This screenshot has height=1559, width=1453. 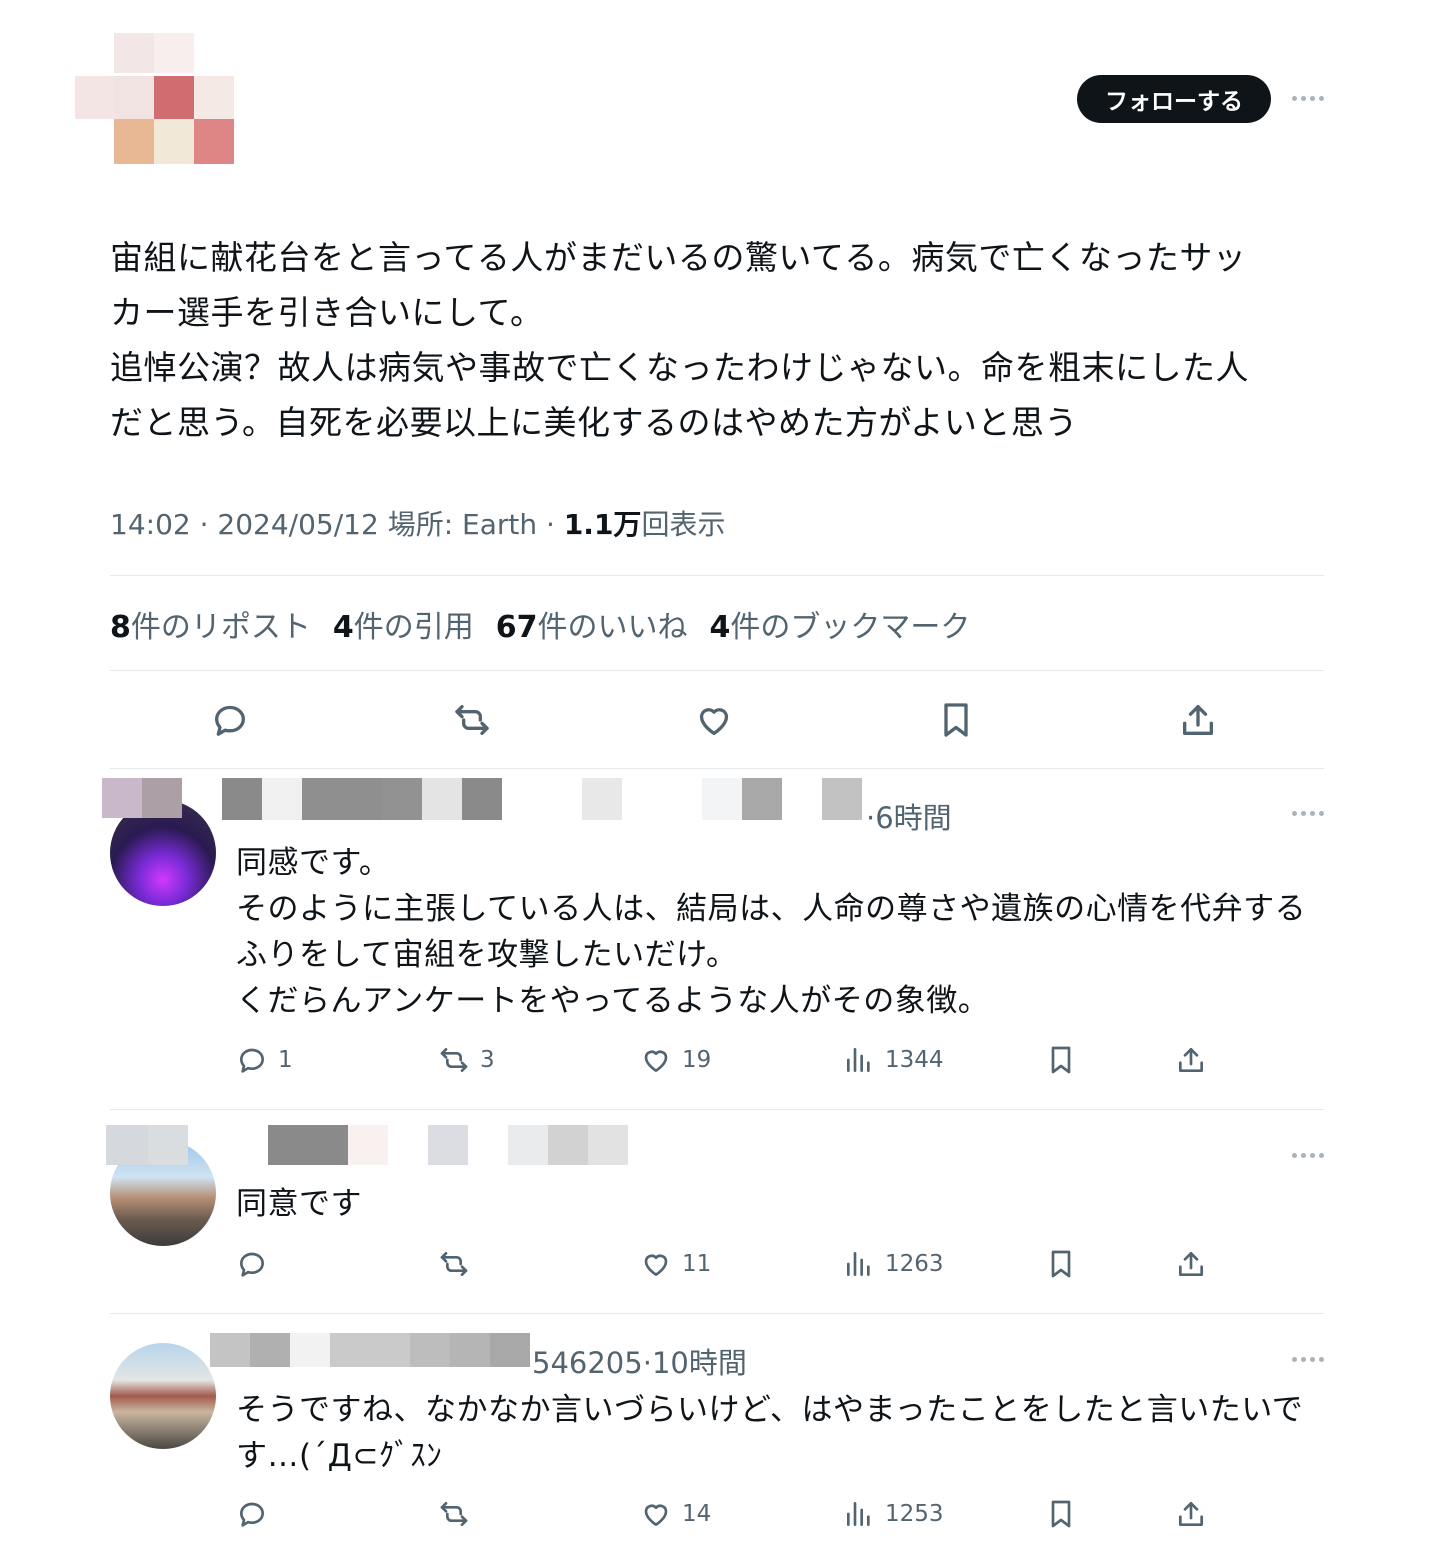 I want to click on reply-time: 10時間, so click(x=699, y=1363).